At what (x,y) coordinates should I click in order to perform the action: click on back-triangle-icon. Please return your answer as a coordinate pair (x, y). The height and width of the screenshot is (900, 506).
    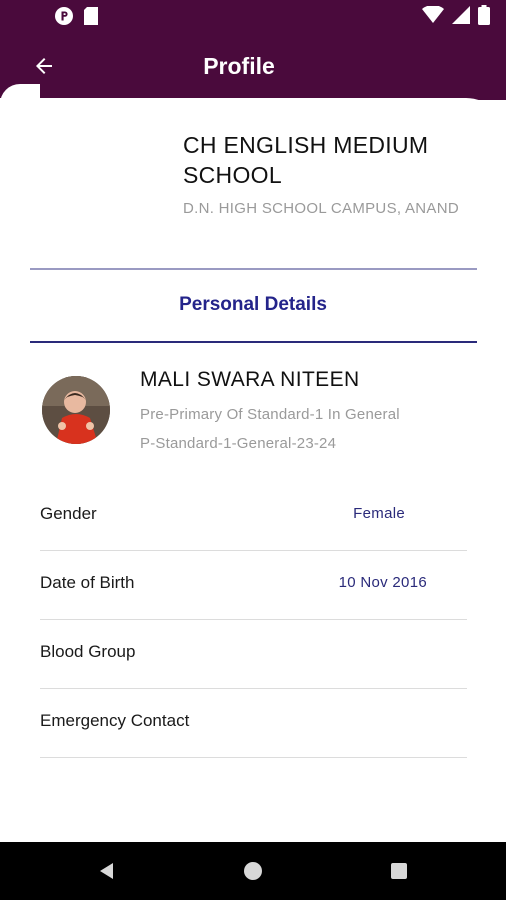
    Looking at the image, I should click on (106, 871).